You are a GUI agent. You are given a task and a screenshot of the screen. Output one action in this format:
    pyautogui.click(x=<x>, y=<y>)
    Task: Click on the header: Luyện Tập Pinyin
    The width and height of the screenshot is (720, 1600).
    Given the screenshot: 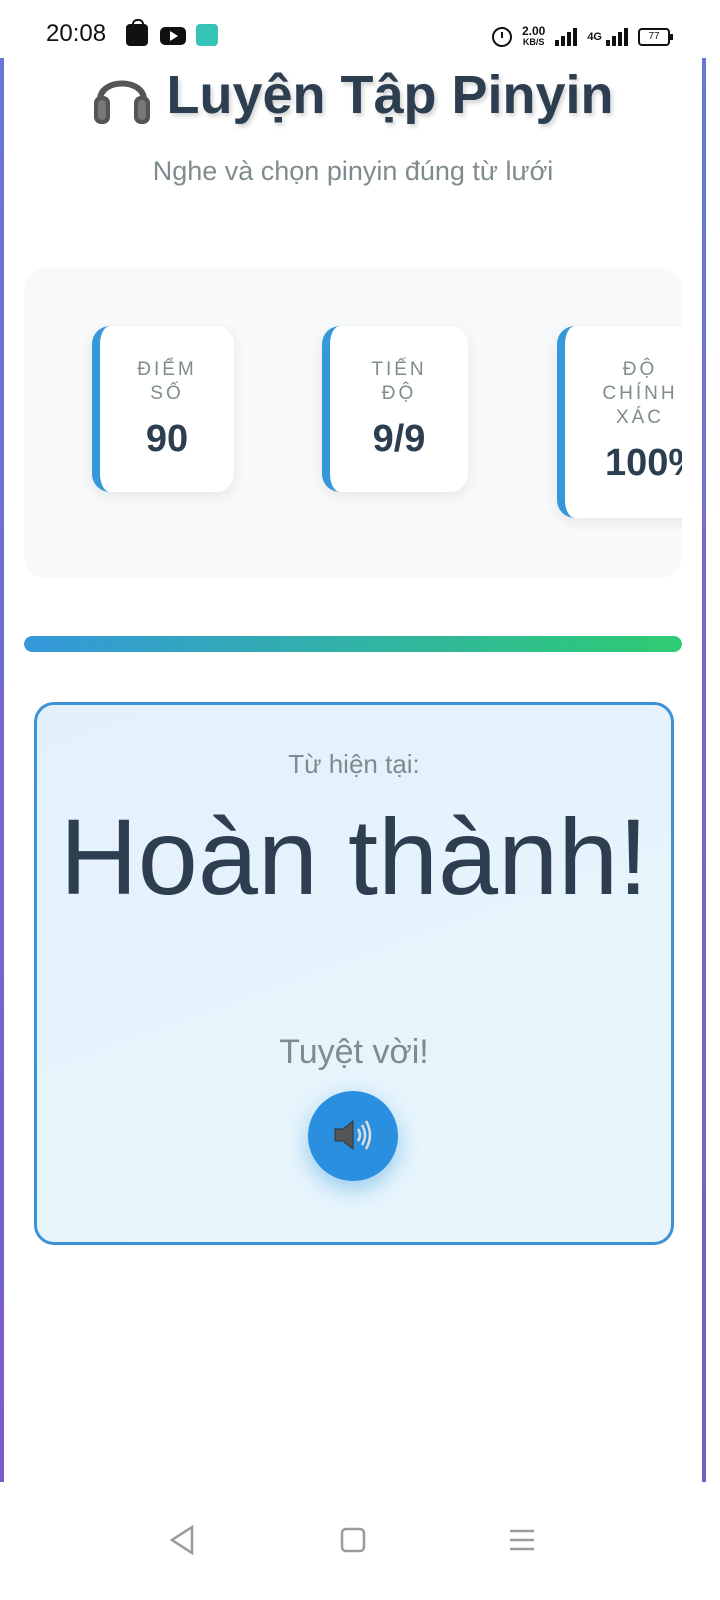 What is the action you would take?
    pyautogui.click(x=353, y=97)
    